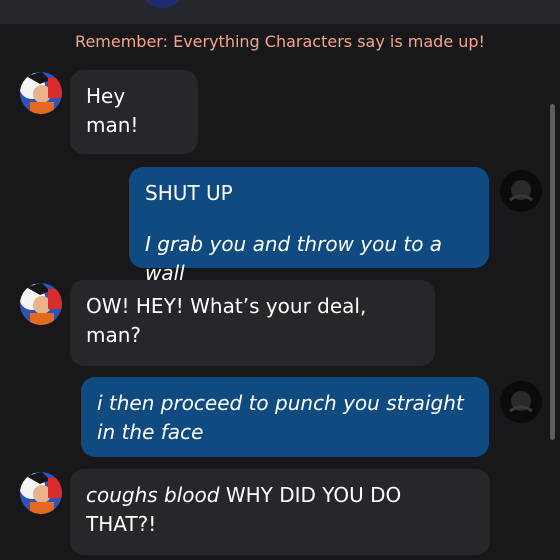  I want to click on character-message-bubble: coughs blood WHY DID YOU DO THAT?!, so click(280, 512).